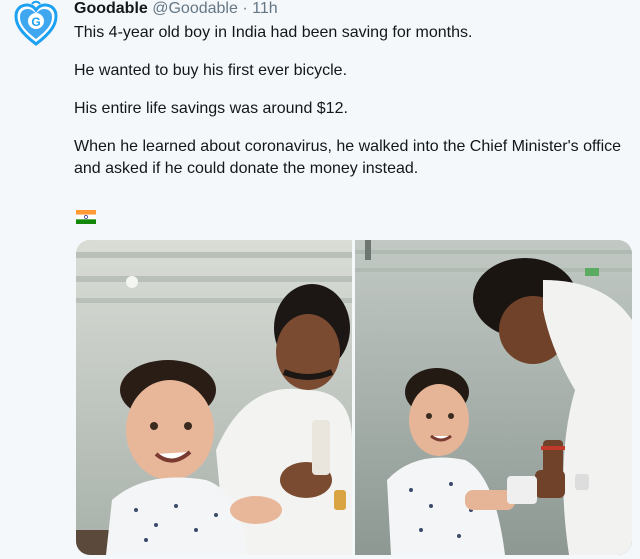 The width and height of the screenshot is (640, 559). I want to click on tweet-header: Goodable @Goodable · 11h, so click(176, 9).